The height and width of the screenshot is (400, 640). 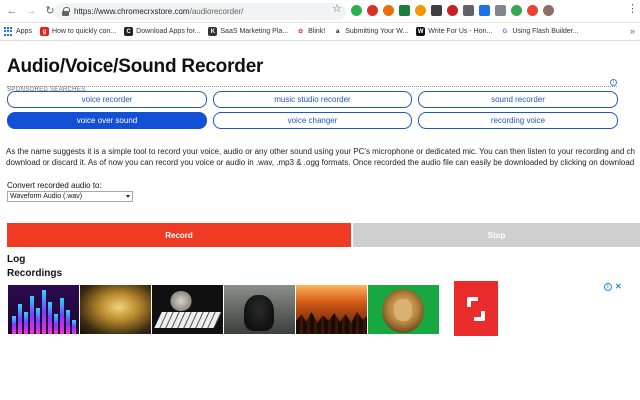 What do you see at coordinates (44, 31) in the screenshot?
I see `favicon-icon: g` at bounding box center [44, 31].